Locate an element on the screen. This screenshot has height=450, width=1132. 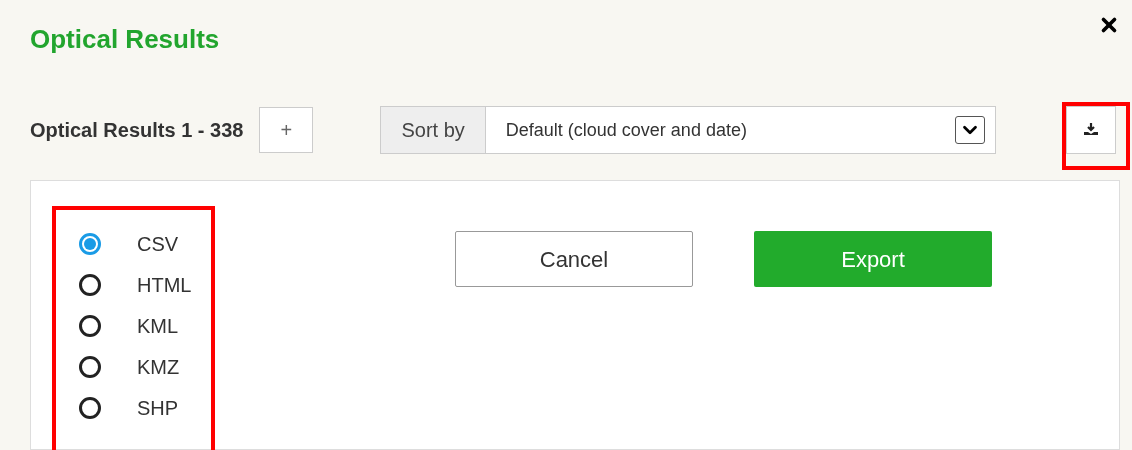
sort-label: Sort by is located at coordinates (433, 130).